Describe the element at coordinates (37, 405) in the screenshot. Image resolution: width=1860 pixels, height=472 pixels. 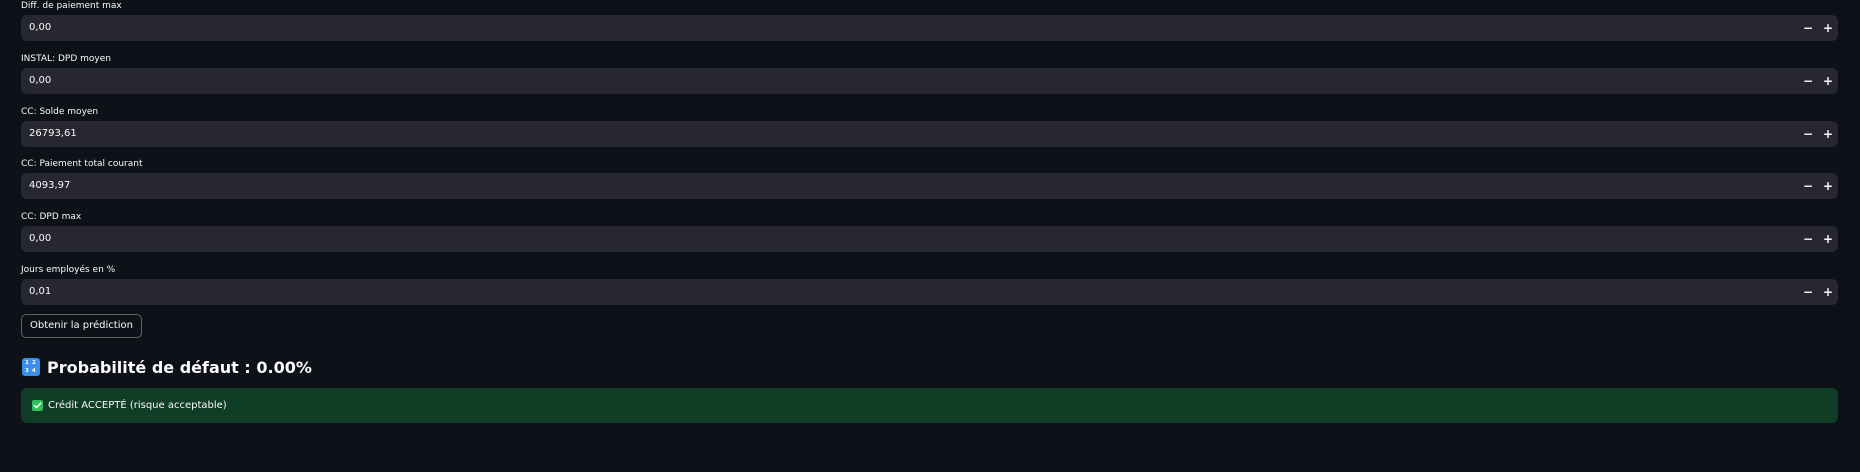
I see `check-mark-button-icon` at that location.